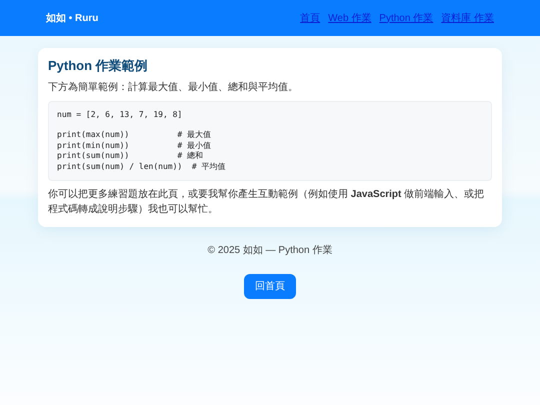  I want to click on footer-text: © 2025 如如 — Python 作業, so click(270, 251).